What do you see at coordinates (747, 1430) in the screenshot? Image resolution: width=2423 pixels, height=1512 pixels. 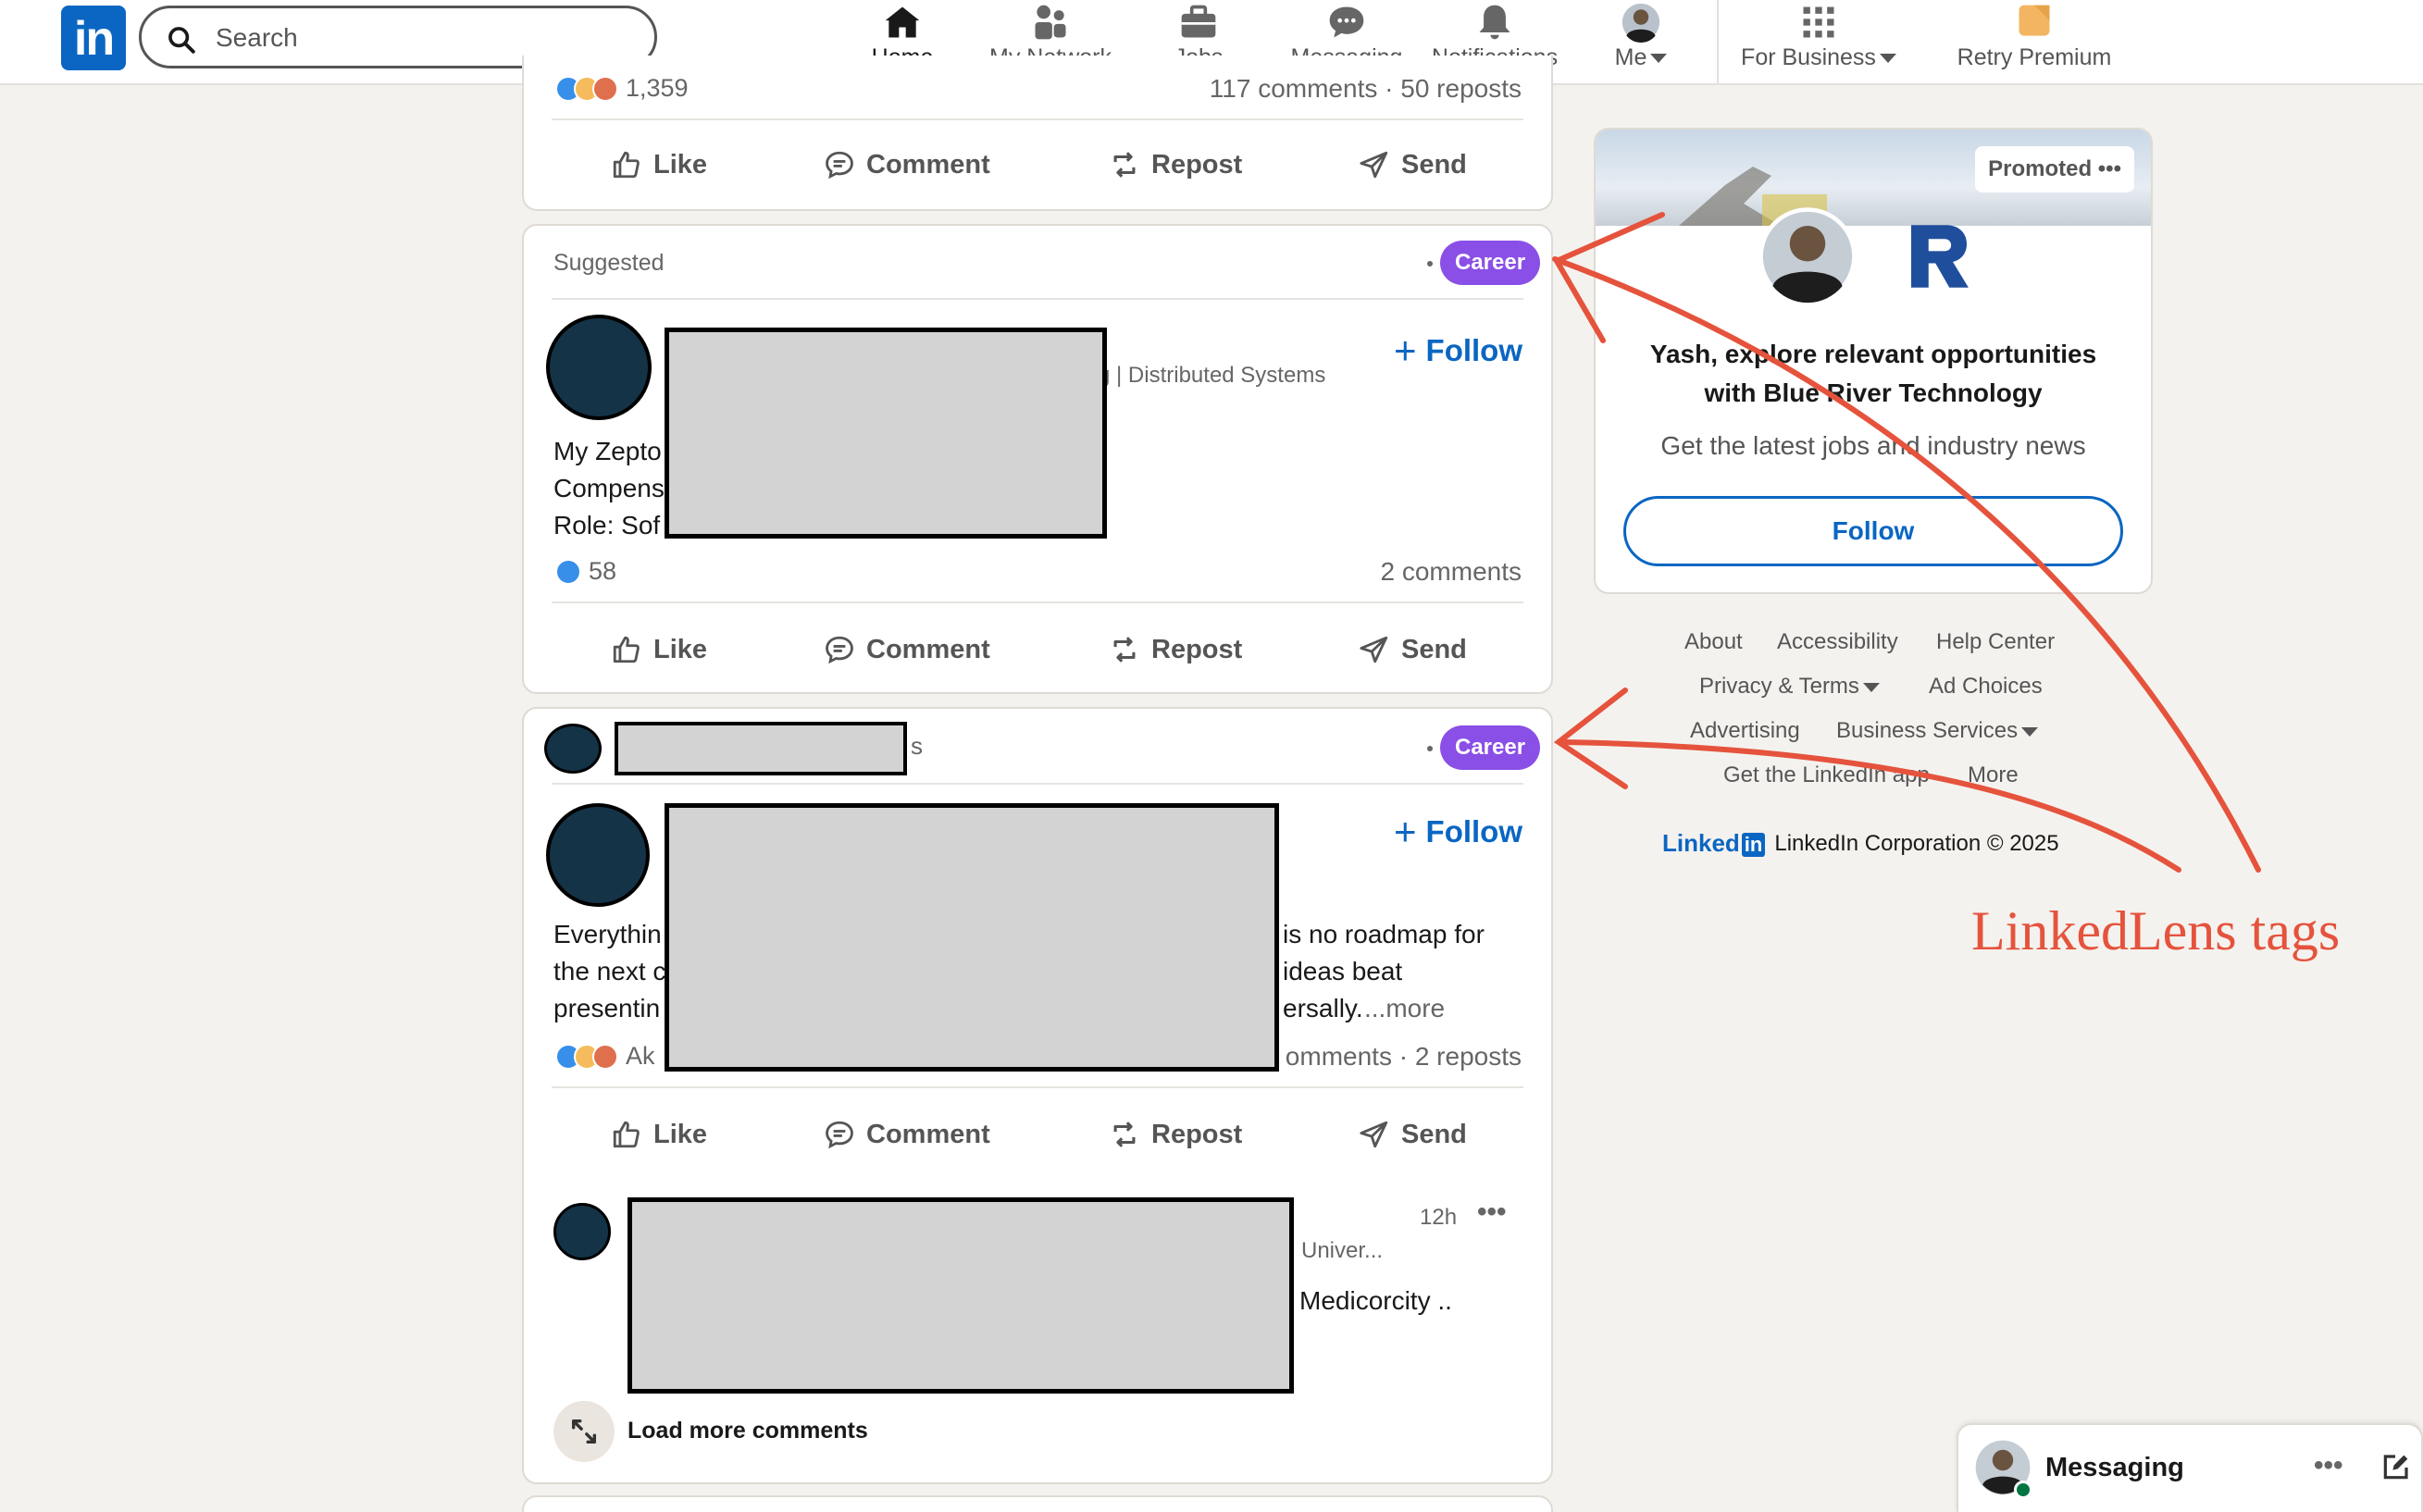 I see `load-more-comments-label: Load more comments` at bounding box center [747, 1430].